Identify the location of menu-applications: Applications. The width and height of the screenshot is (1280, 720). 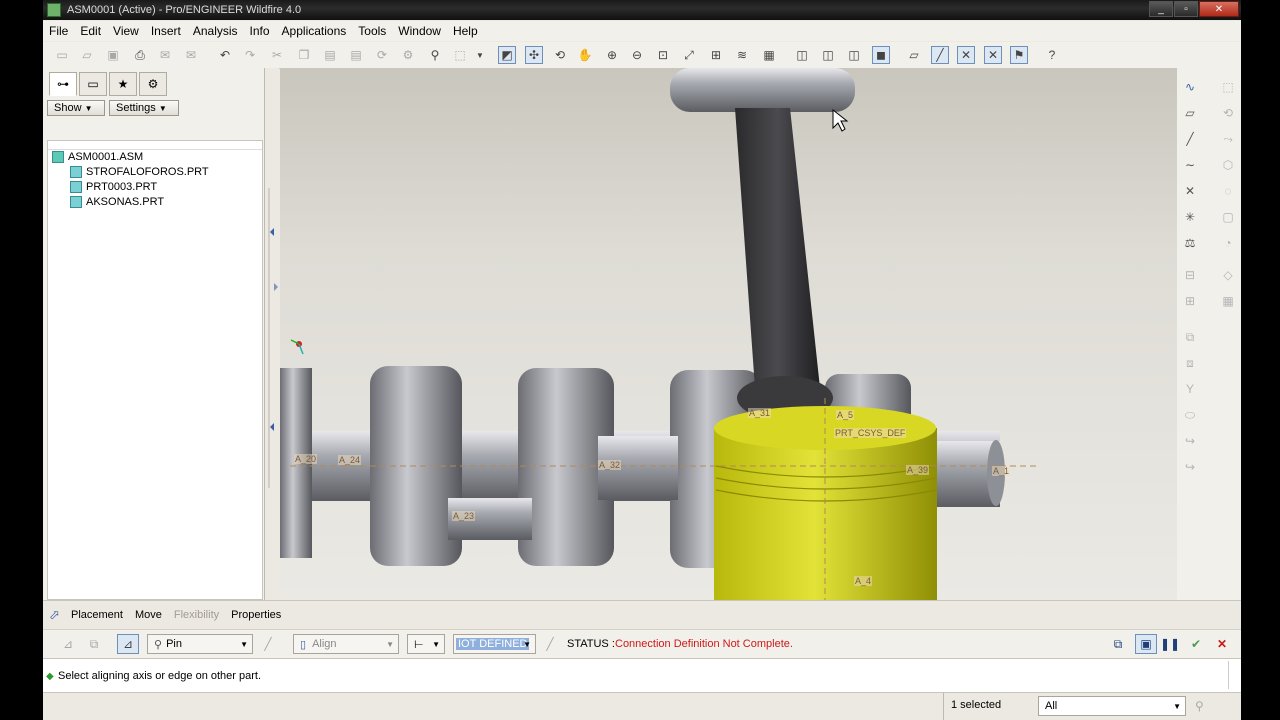
(314, 31).